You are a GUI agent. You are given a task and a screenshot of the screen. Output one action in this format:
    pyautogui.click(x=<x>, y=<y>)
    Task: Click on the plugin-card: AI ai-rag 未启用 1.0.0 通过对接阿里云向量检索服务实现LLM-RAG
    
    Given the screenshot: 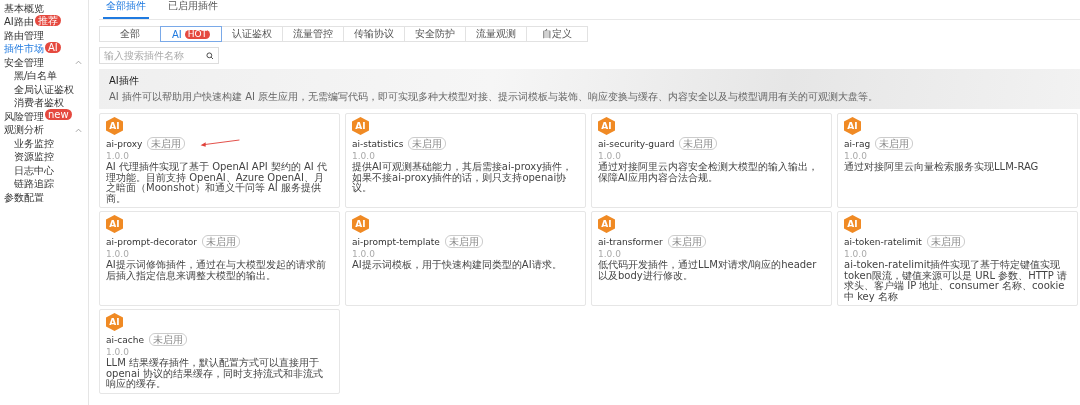 What is the action you would take?
    pyautogui.click(x=957, y=160)
    